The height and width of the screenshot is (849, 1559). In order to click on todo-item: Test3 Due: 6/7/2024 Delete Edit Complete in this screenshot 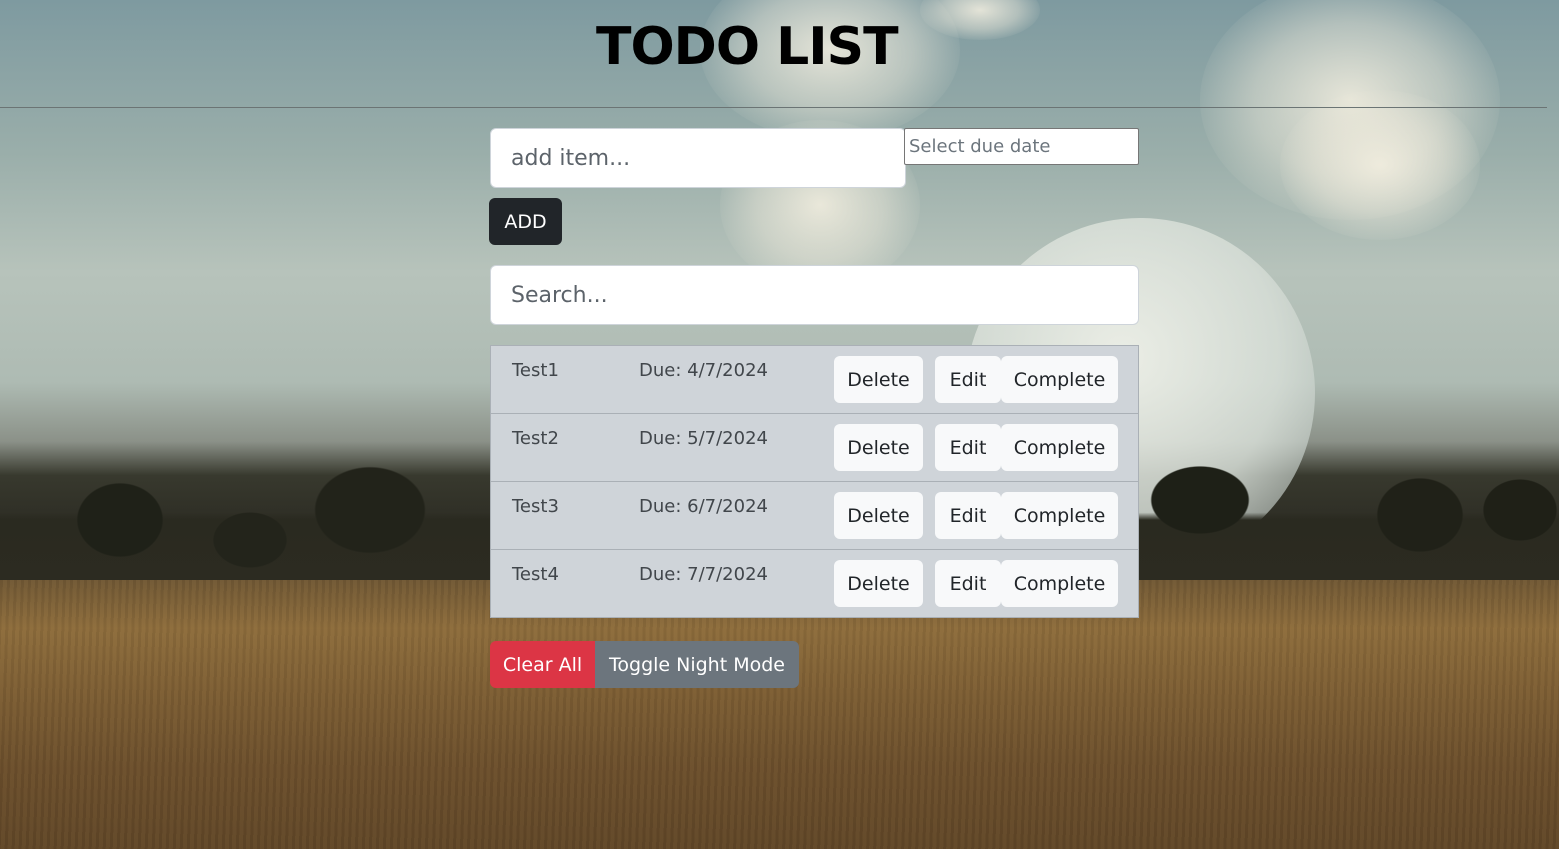, I will do `click(814, 516)`.